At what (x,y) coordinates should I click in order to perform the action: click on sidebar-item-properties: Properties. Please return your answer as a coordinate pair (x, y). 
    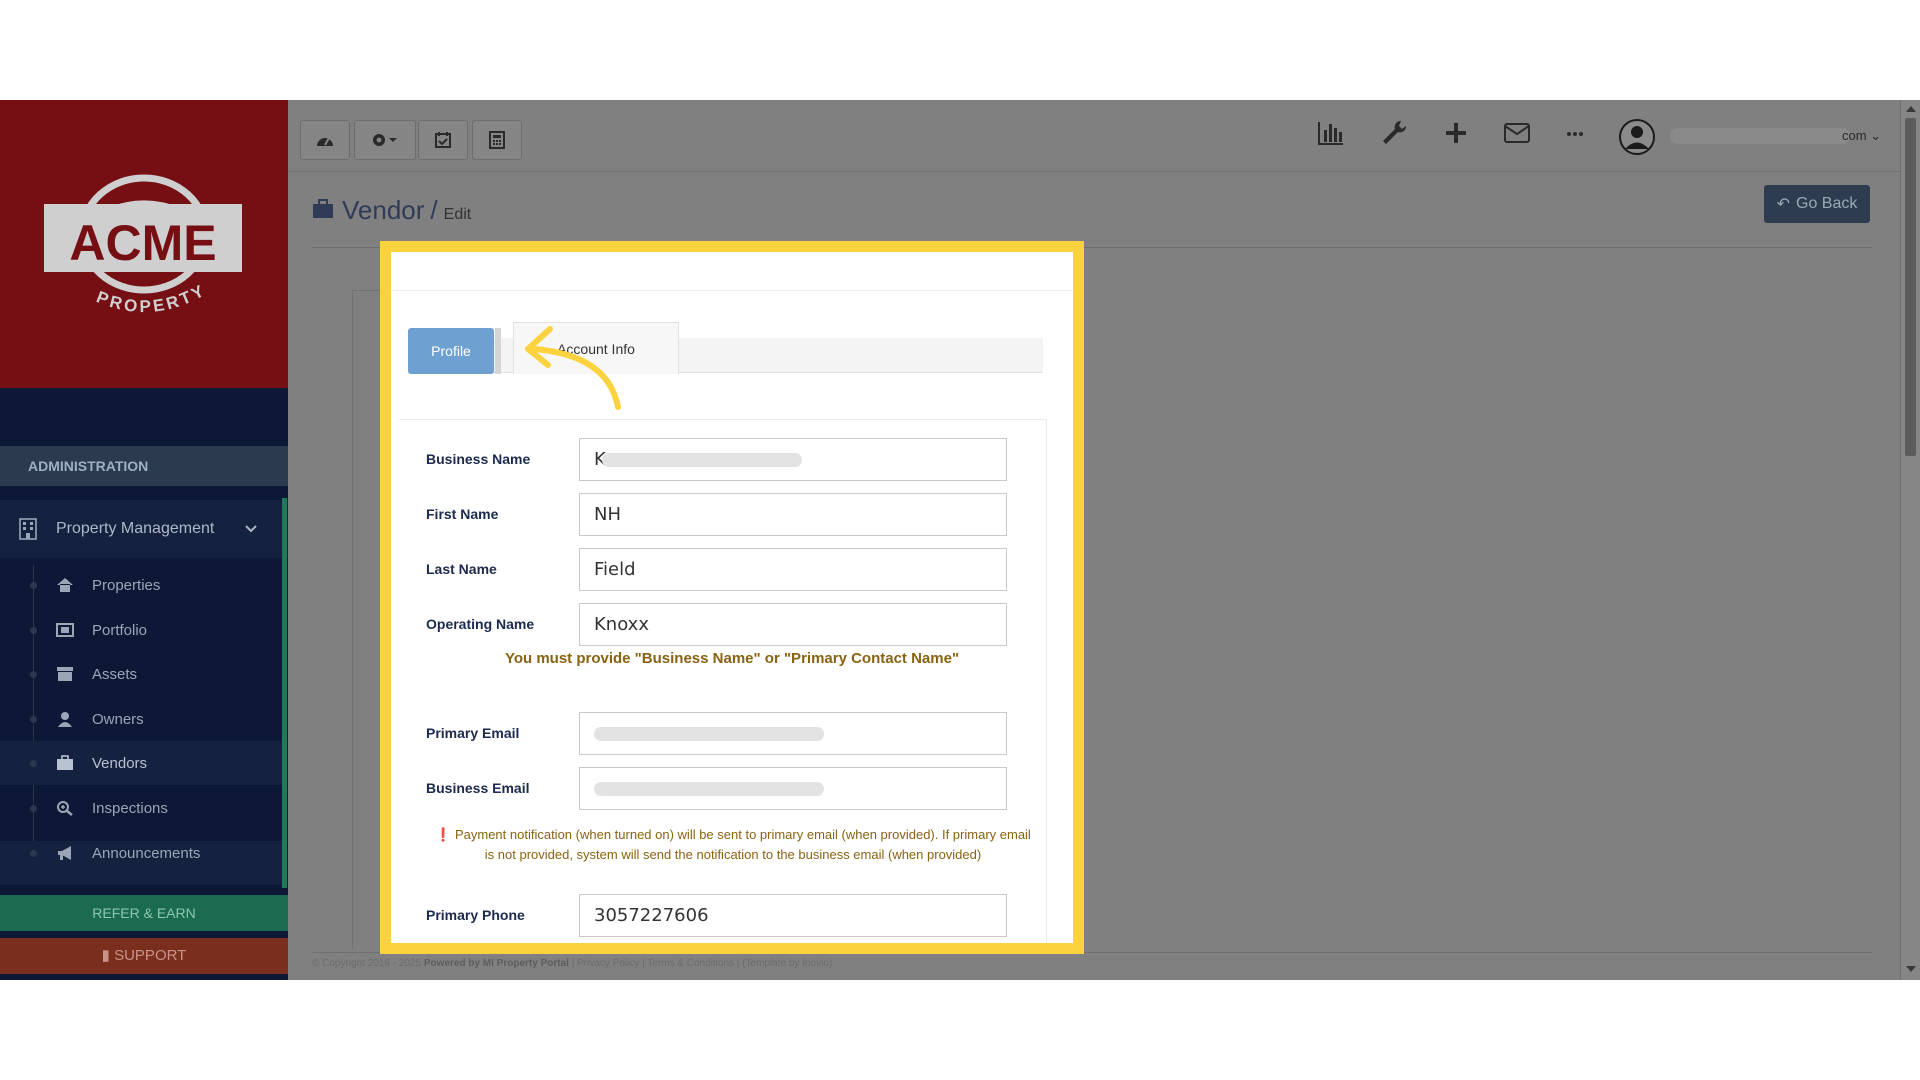
    Looking at the image, I should click on (141, 585).